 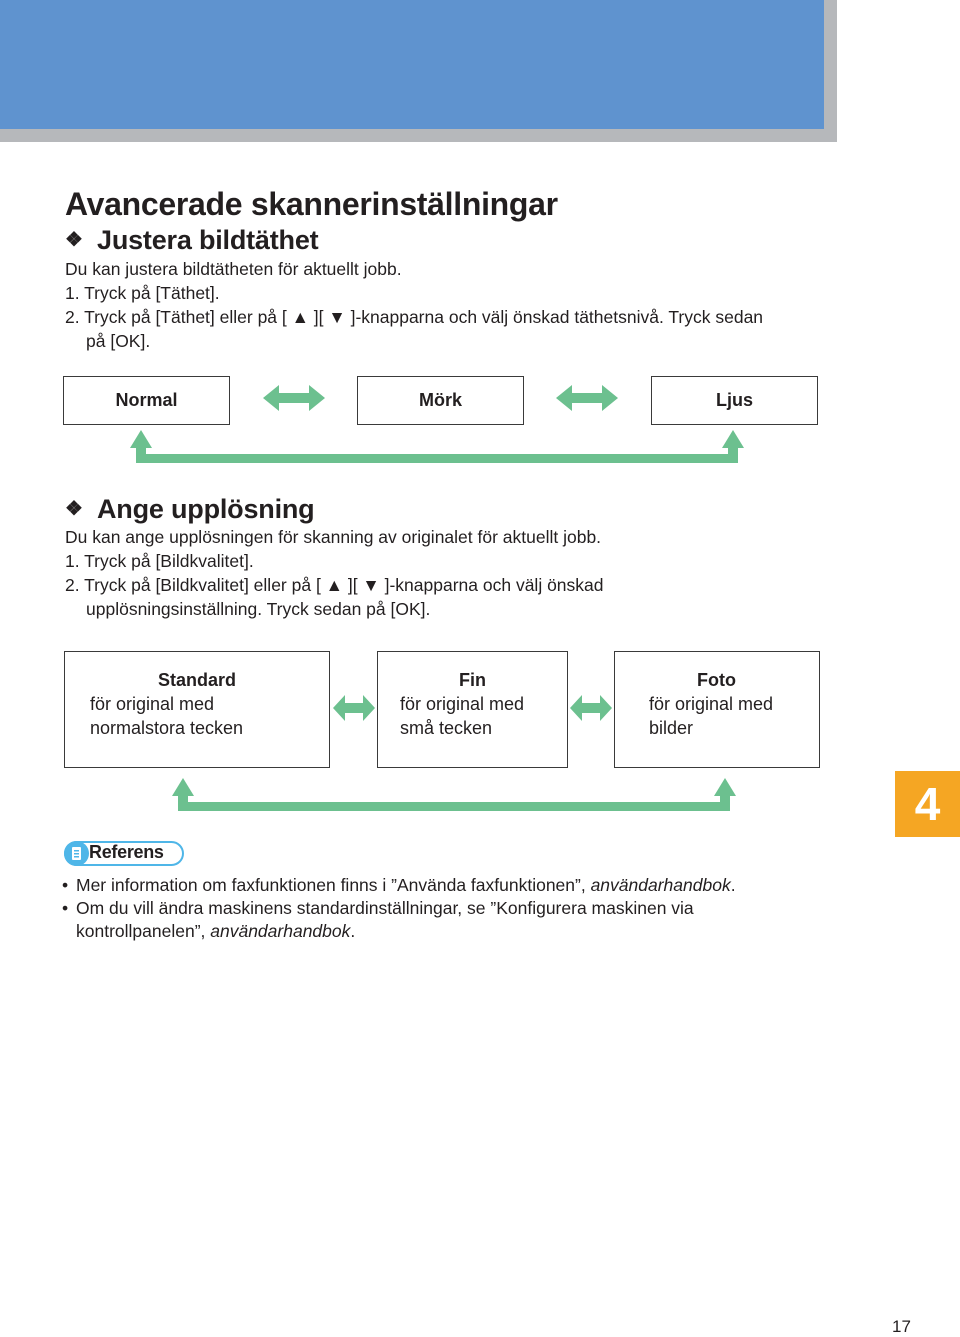 I want to click on step-1: 1. Tryck på [Täthet]., so click(x=142, y=293).